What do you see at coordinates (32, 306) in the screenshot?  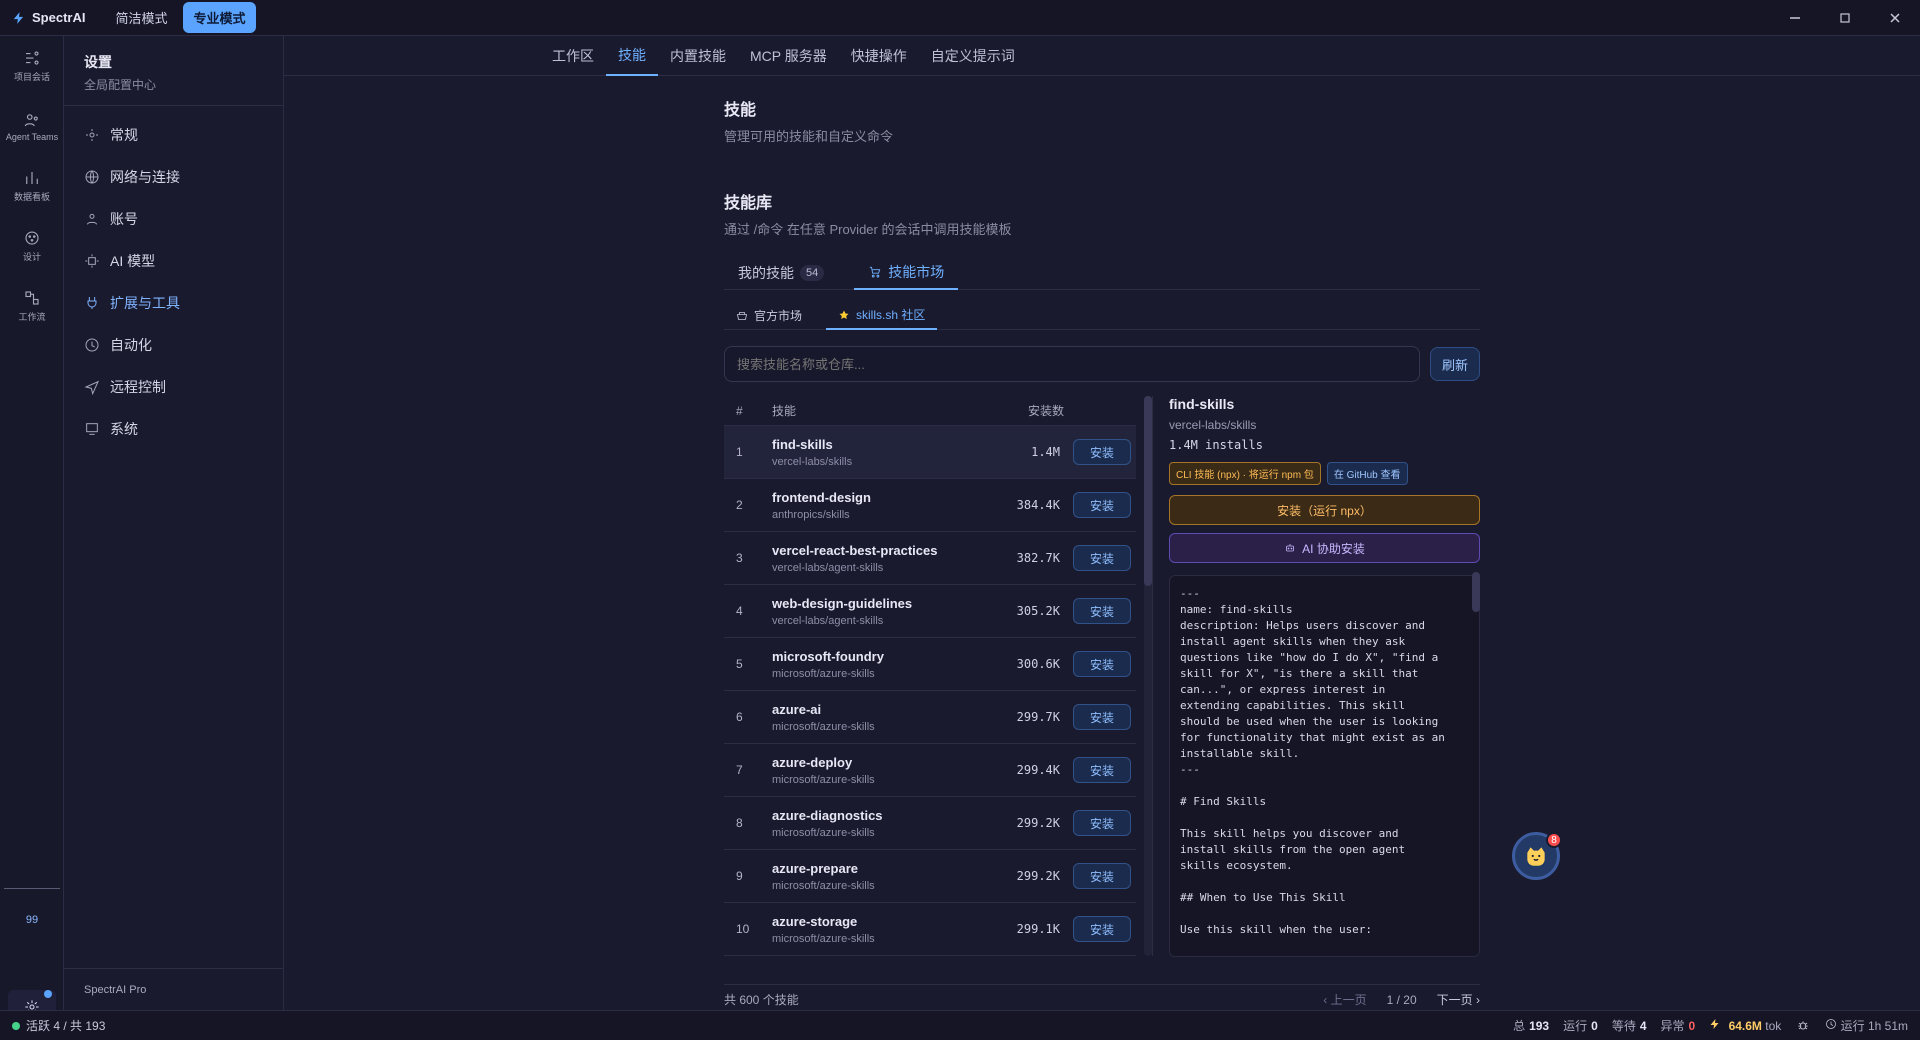 I see `rail-item-workflow: 工作流` at bounding box center [32, 306].